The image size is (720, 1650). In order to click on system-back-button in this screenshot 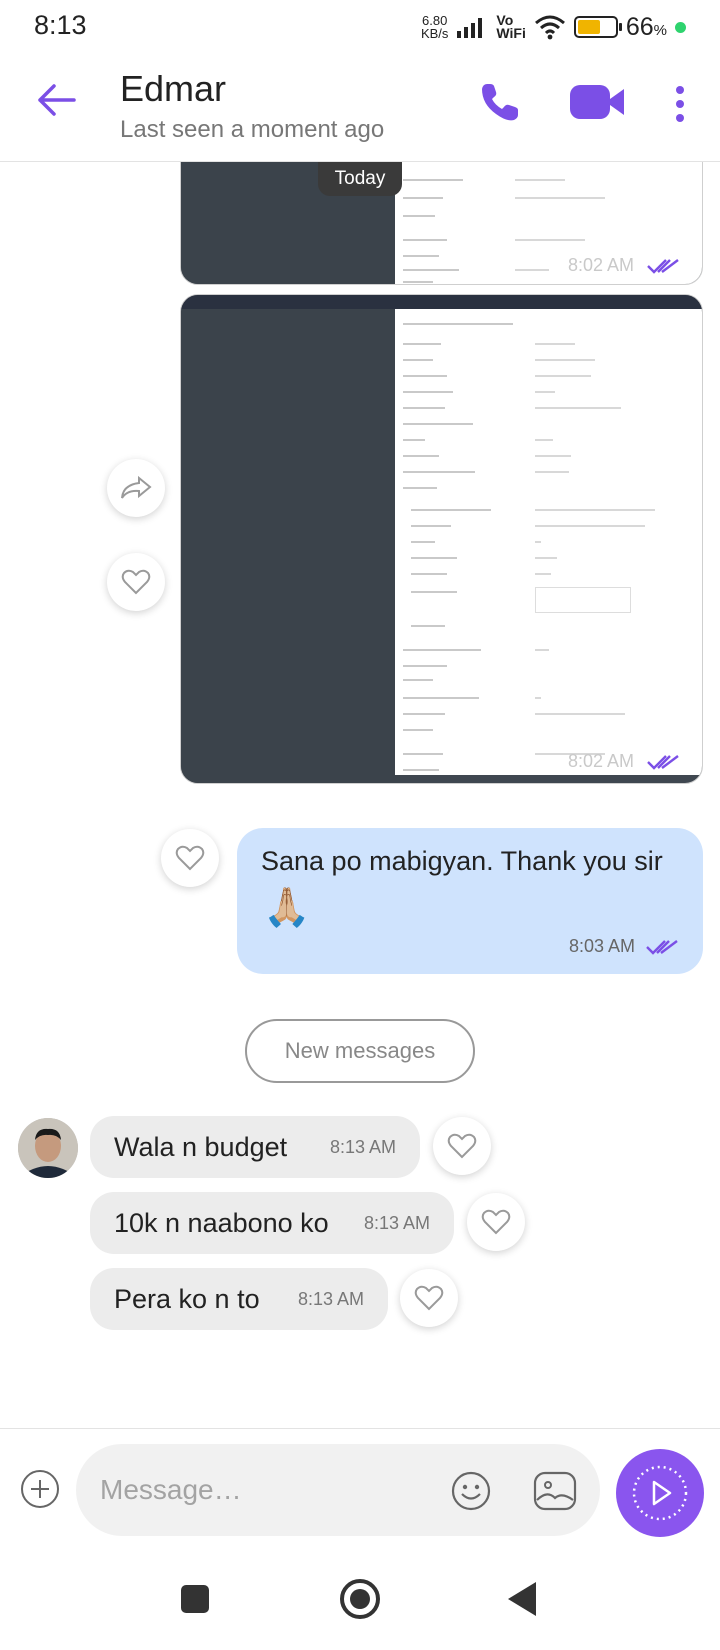, I will do `click(522, 1599)`.